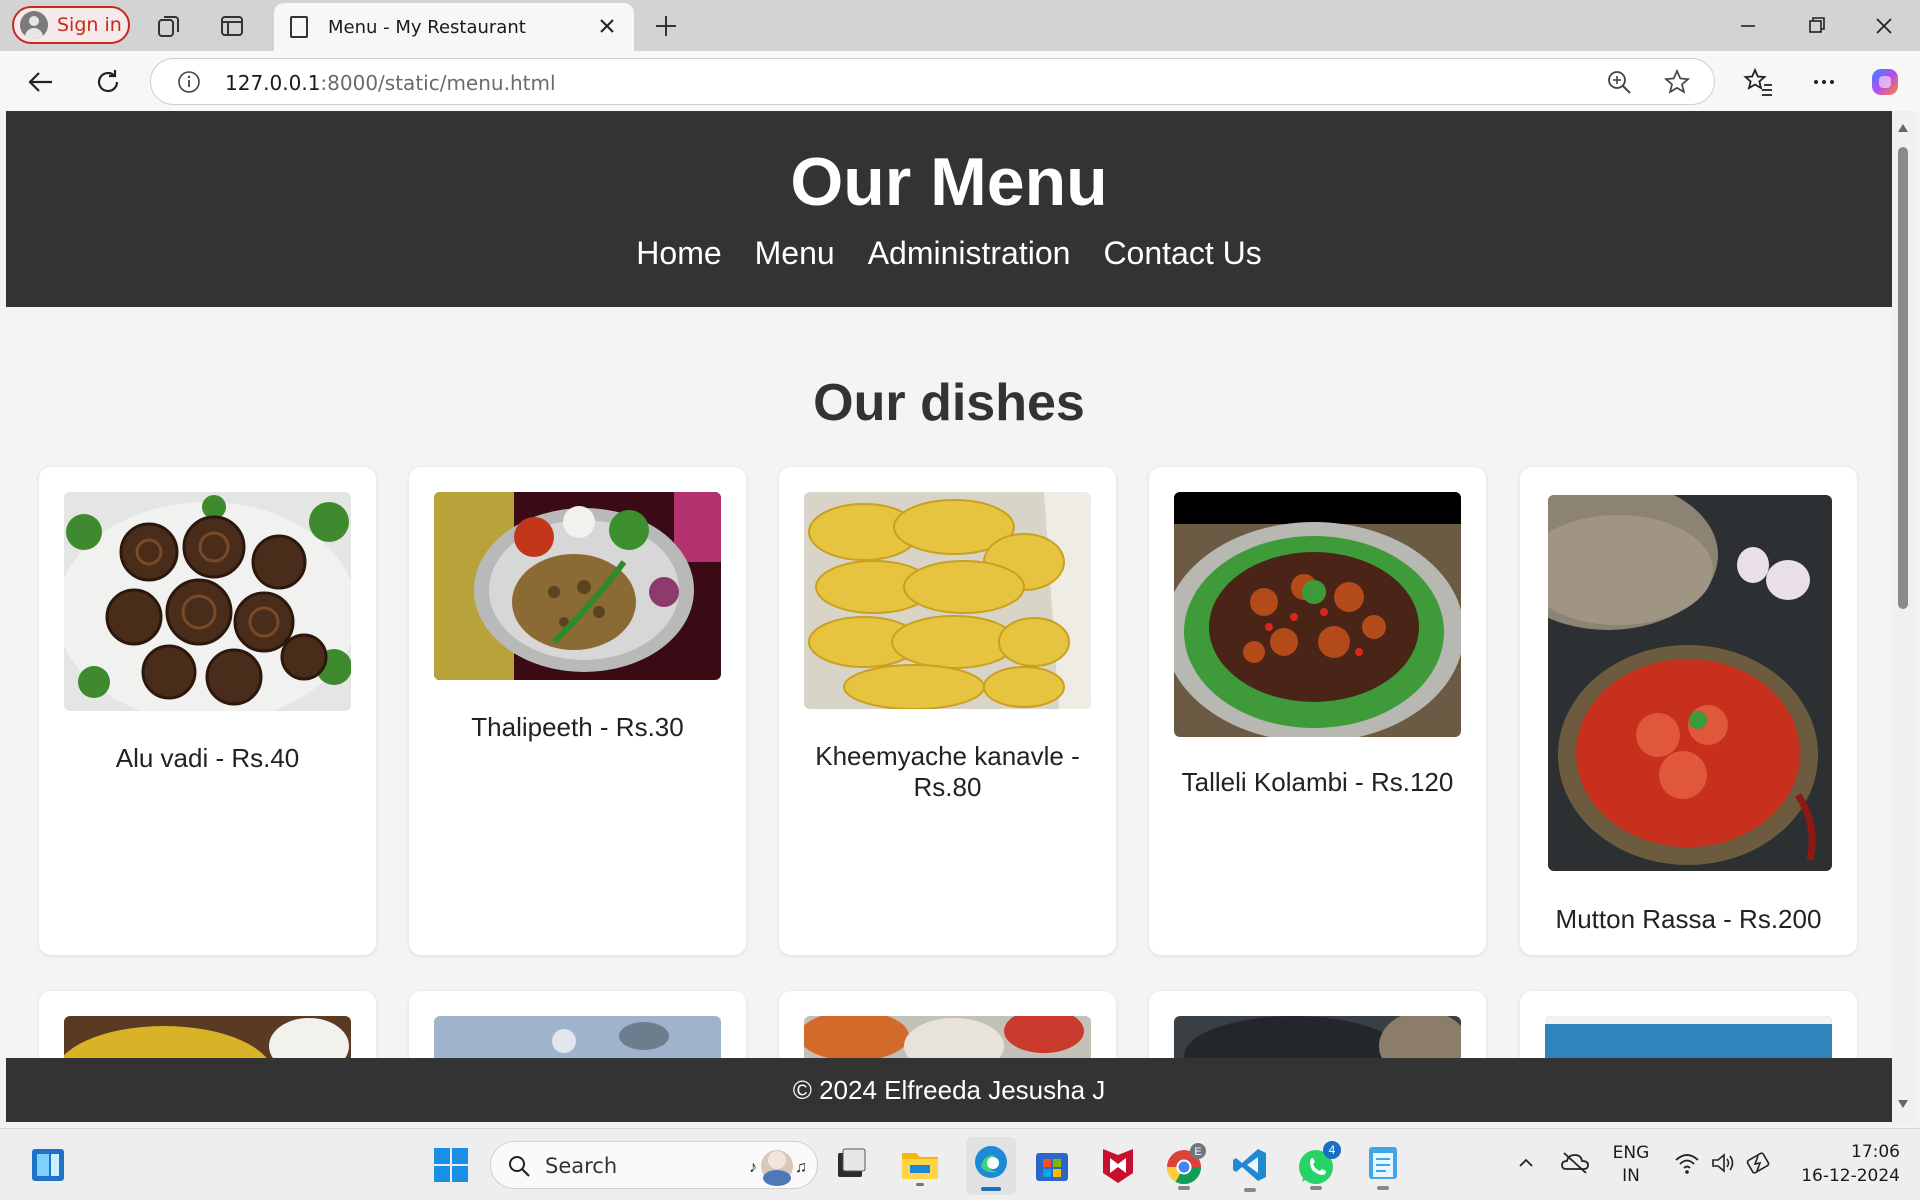 The width and height of the screenshot is (1920, 1200). Describe the element at coordinates (89, 25) in the screenshot. I see `sign-in-label: Sign in` at that location.